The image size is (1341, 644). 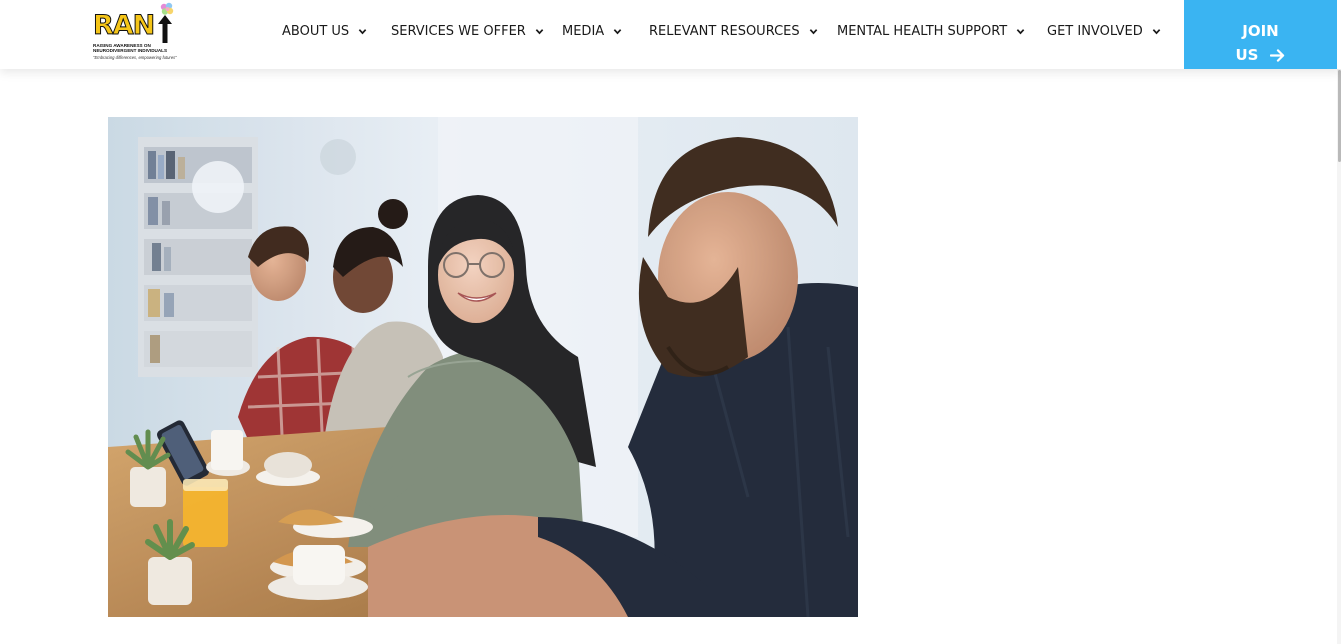 What do you see at coordinates (583, 31) in the screenshot?
I see `nav-item-label: MEDIA` at bounding box center [583, 31].